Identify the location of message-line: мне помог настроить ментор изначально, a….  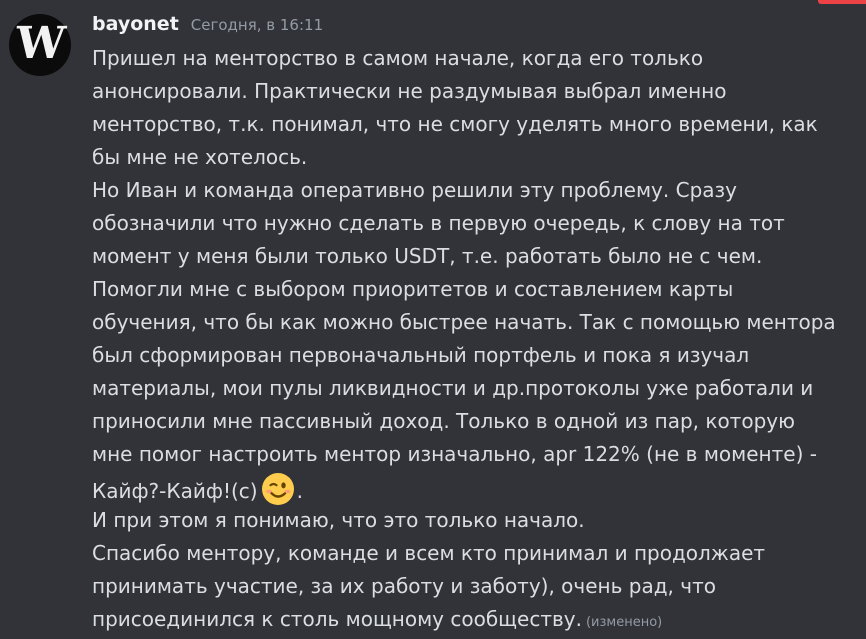
(454, 454).